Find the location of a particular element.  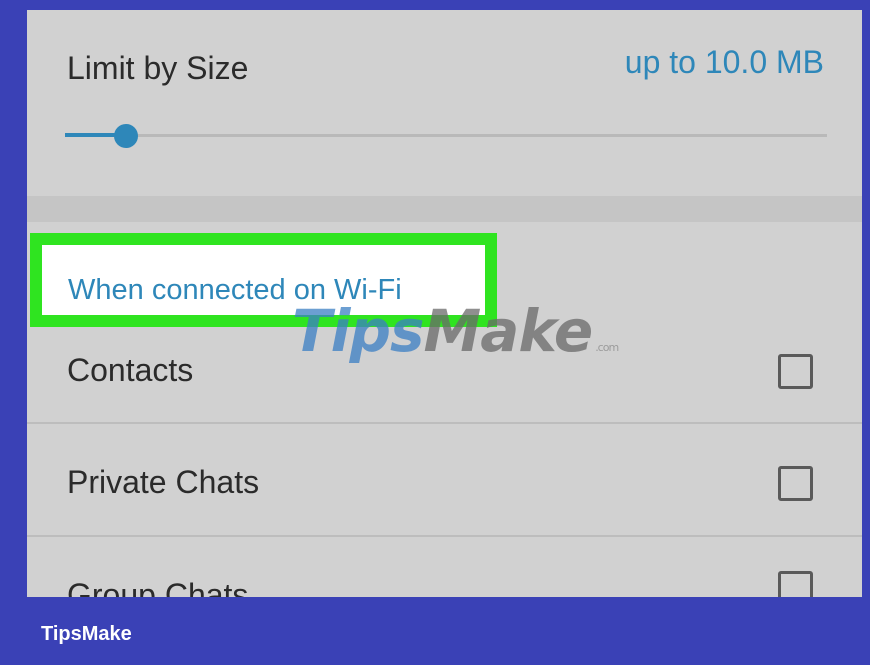

group-chats-checkbox is located at coordinates (795, 584).